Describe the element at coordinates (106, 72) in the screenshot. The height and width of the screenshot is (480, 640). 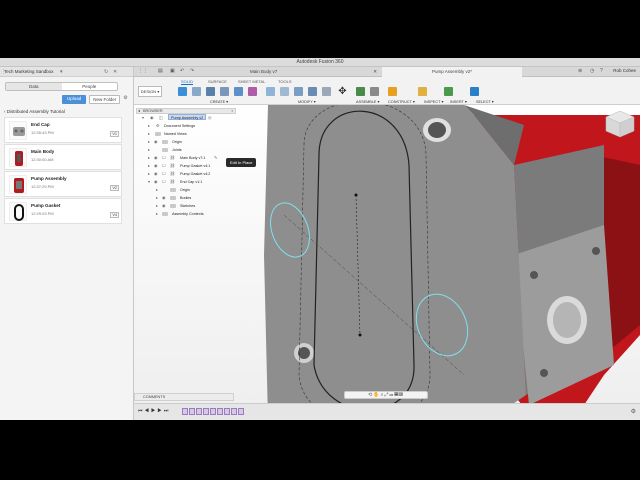
I see `refresh-icon: ↻` at that location.